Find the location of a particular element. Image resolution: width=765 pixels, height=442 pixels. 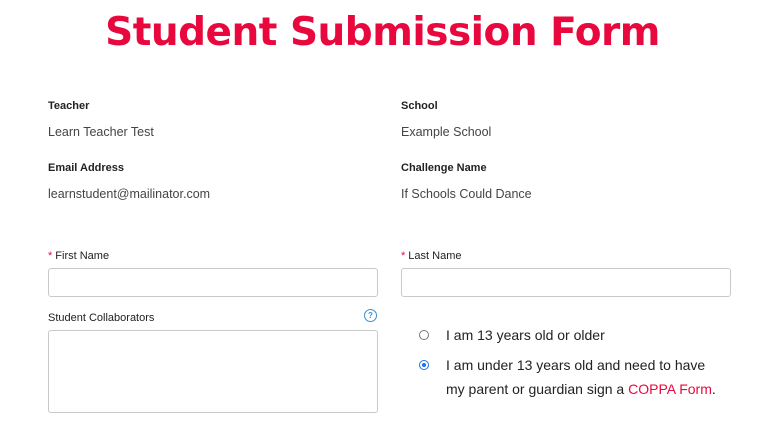

age-13-or-older-radio is located at coordinates (424, 335).